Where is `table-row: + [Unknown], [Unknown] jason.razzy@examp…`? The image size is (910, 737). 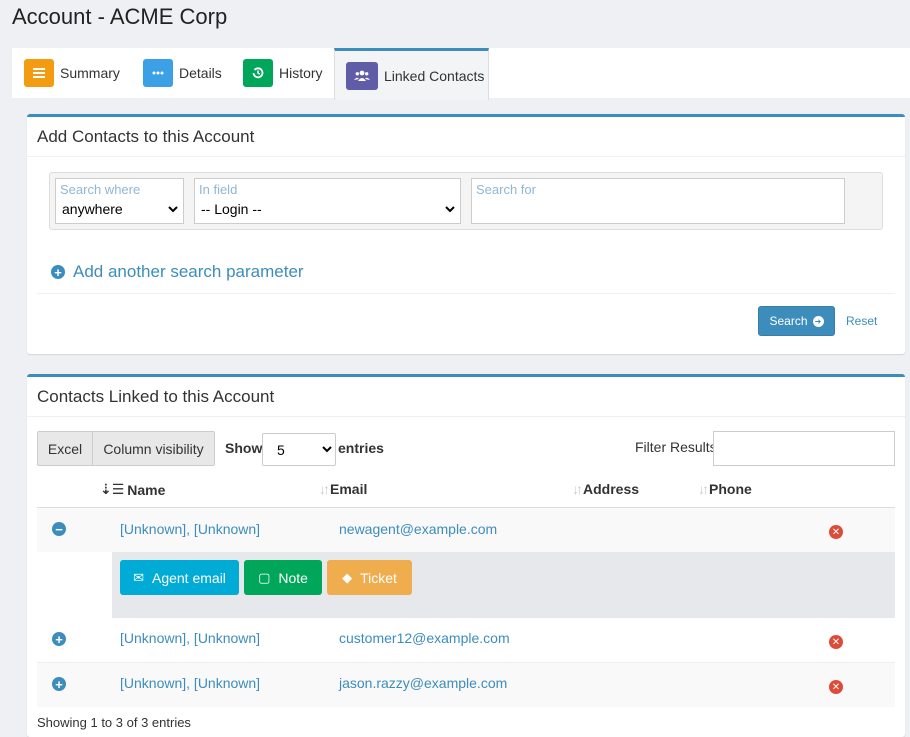 table-row: + [Unknown], [Unknown] jason.razzy@examp… is located at coordinates (466, 685).